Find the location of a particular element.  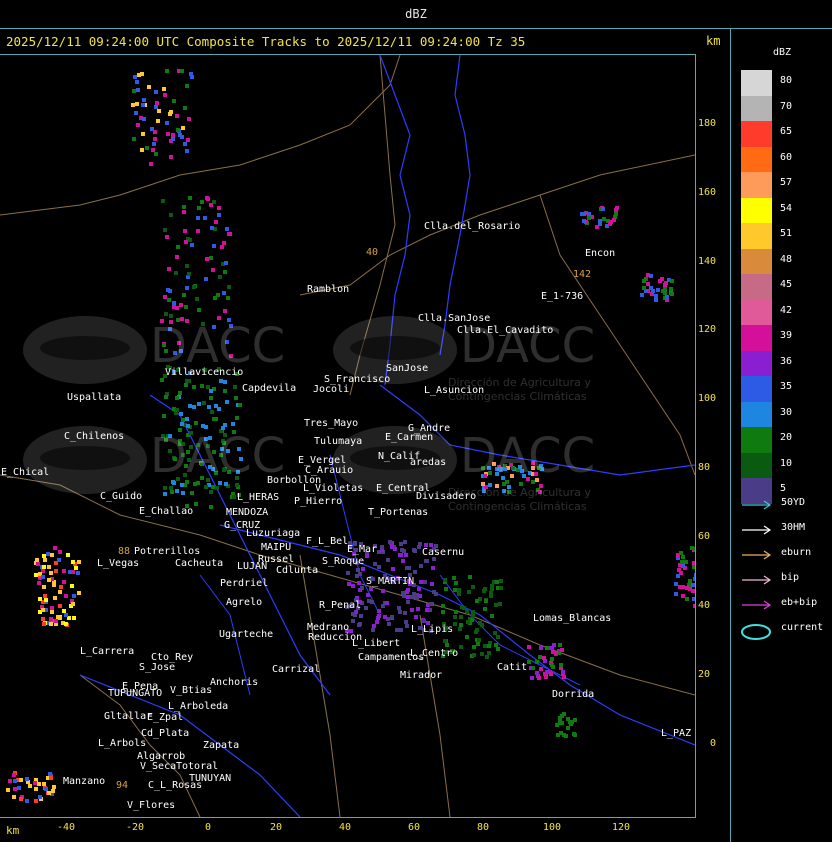

place-label: Uspallata is located at coordinates (94, 397).